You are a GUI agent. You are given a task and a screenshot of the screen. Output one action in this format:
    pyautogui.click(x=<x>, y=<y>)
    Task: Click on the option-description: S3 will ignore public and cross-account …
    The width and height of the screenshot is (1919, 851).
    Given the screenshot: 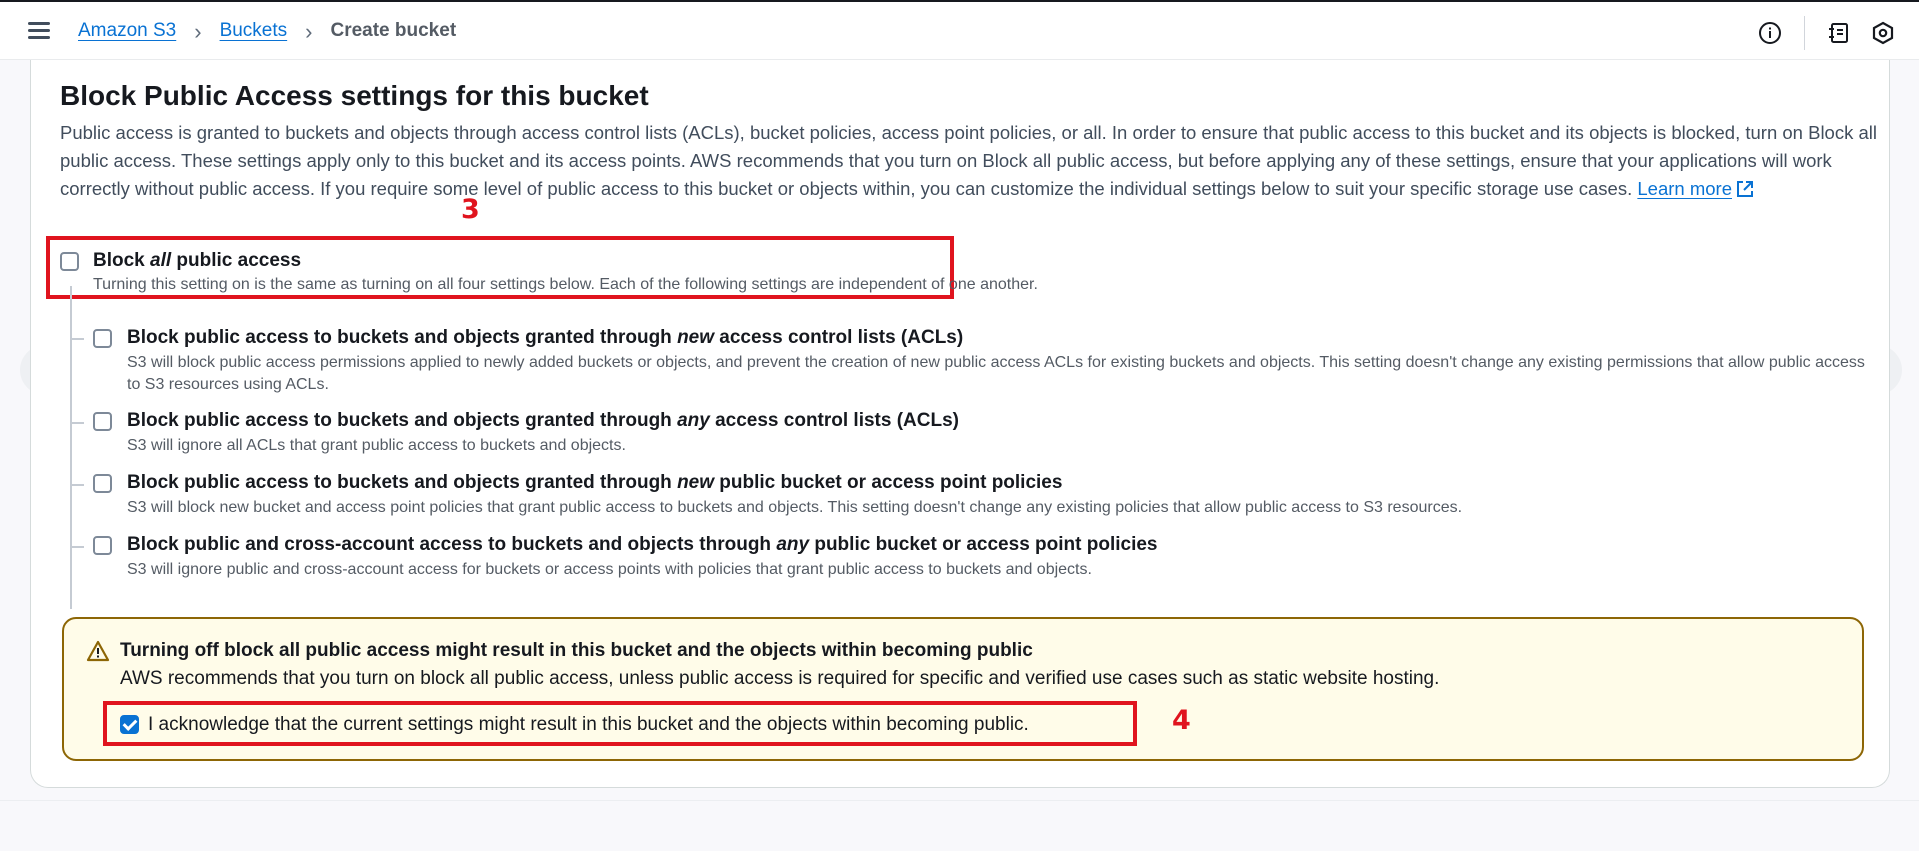 What is the action you would take?
    pyautogui.click(x=609, y=569)
    